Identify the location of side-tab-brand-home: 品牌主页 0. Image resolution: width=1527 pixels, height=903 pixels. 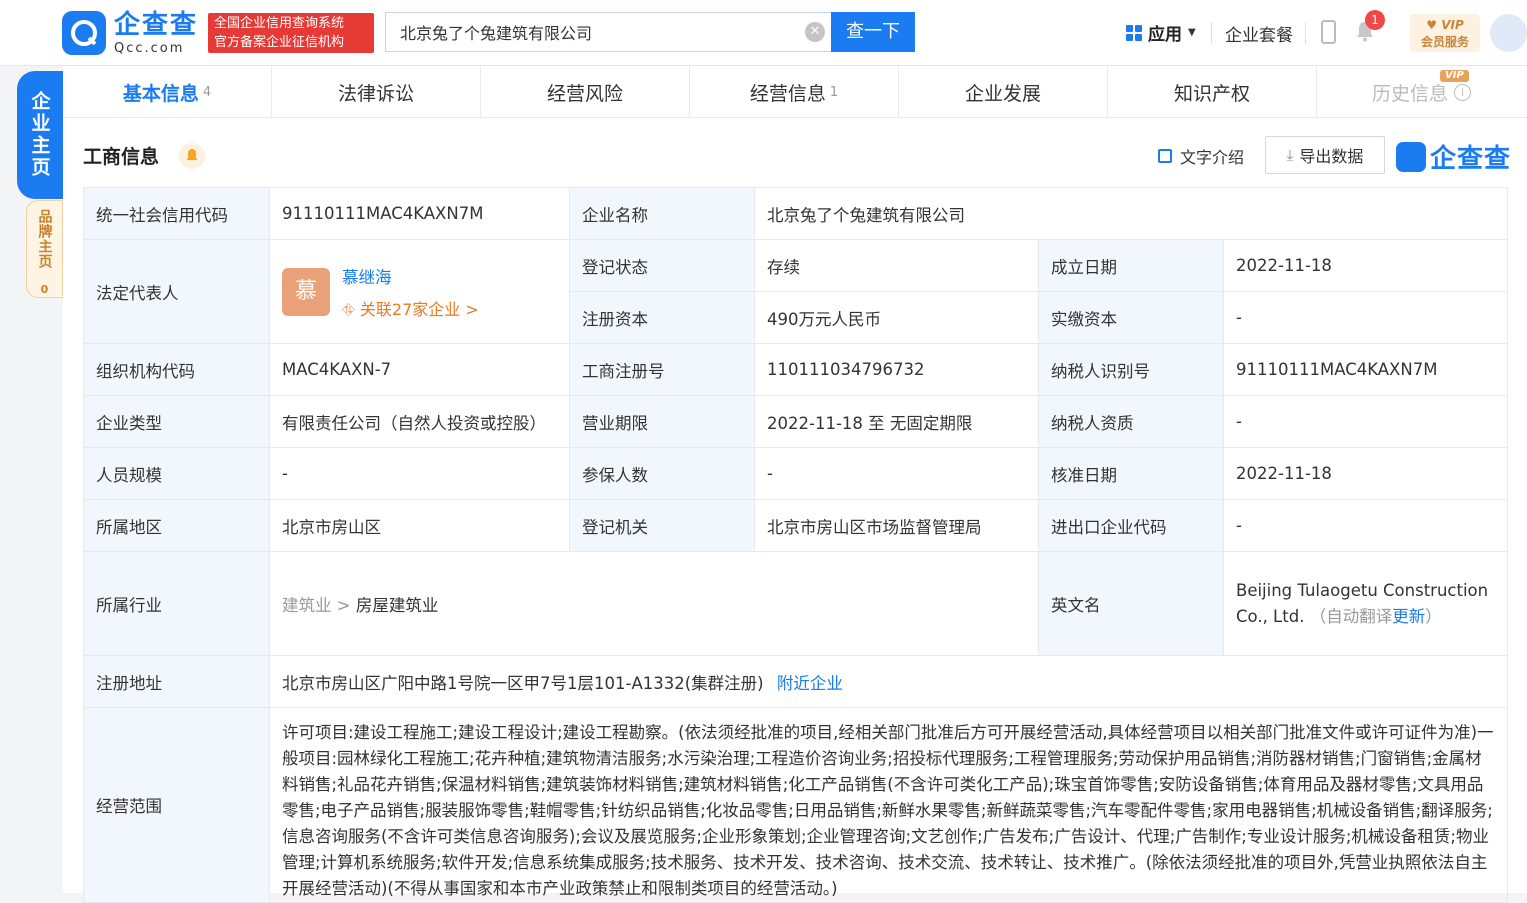
(44, 249).